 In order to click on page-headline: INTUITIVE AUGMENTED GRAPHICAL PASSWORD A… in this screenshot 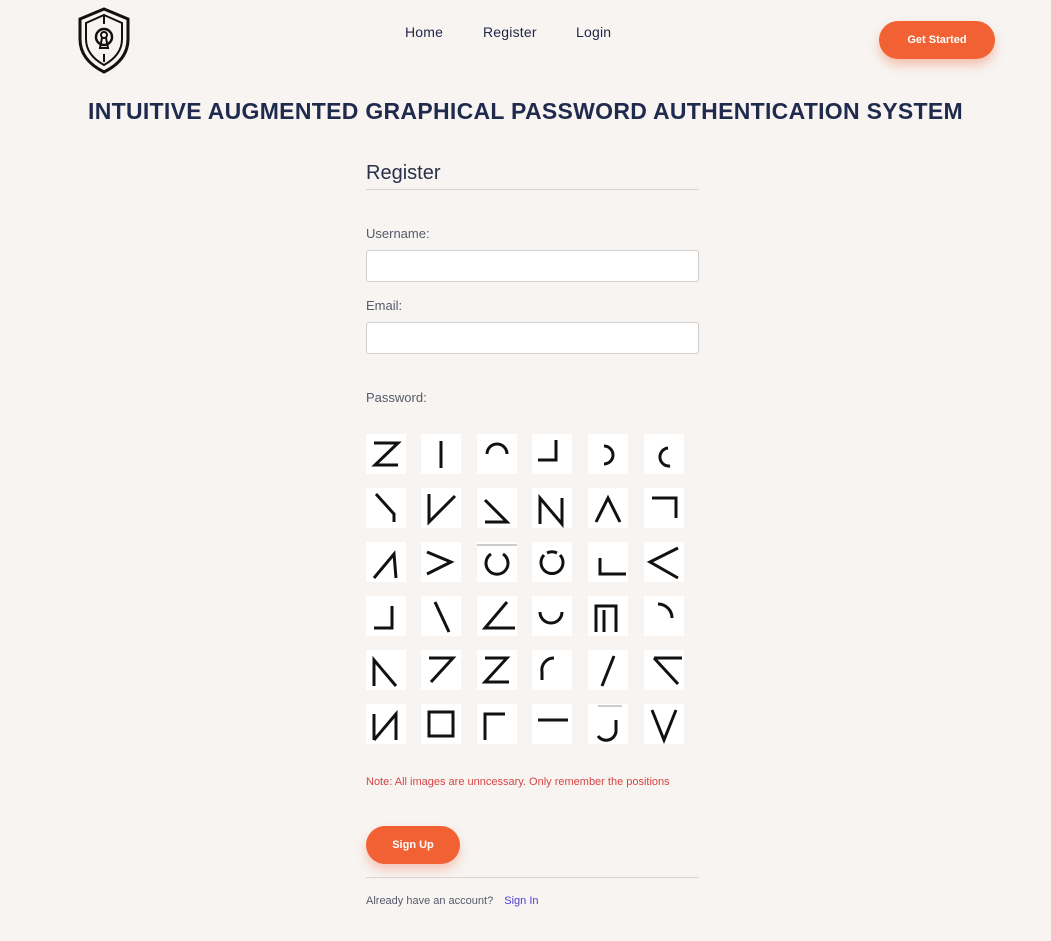, I will do `click(525, 111)`.